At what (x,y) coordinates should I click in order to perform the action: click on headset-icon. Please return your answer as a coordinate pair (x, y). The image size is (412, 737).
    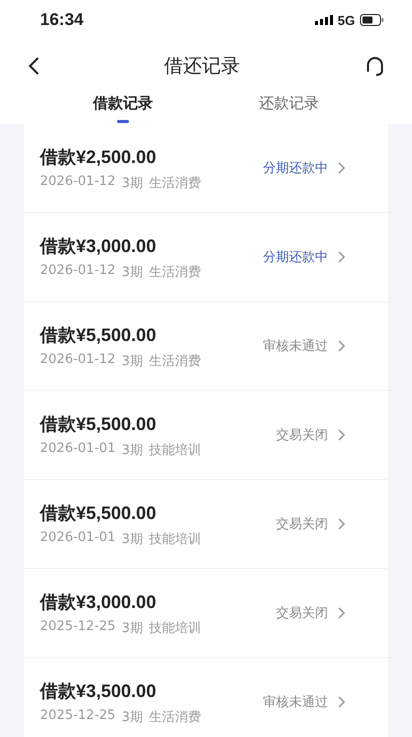
    Looking at the image, I should click on (375, 66).